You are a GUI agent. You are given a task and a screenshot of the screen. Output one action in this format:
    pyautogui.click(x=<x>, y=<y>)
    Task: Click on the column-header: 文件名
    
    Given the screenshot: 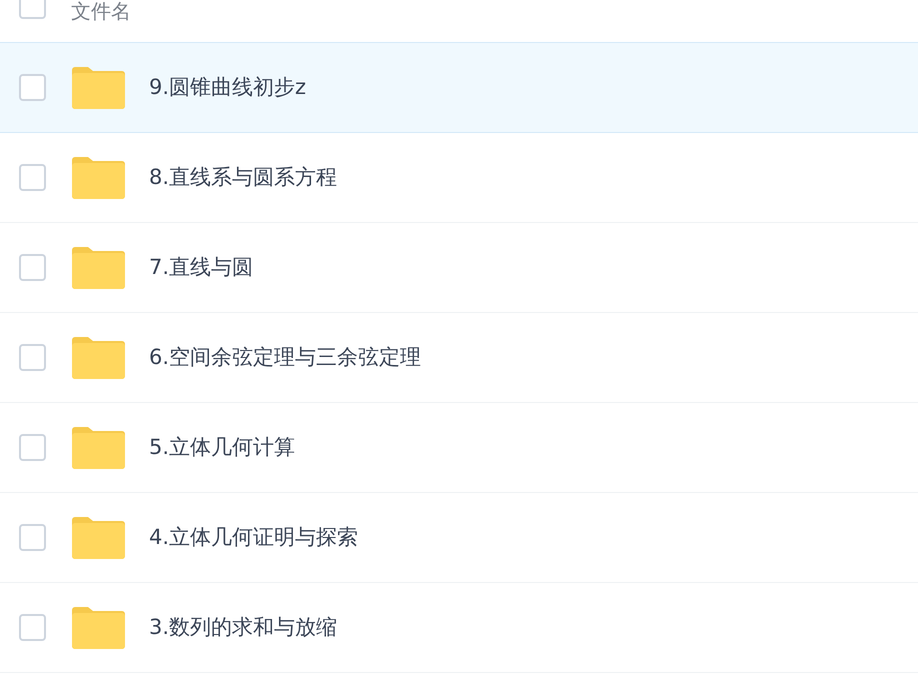 What is the action you would take?
    pyautogui.click(x=101, y=11)
    